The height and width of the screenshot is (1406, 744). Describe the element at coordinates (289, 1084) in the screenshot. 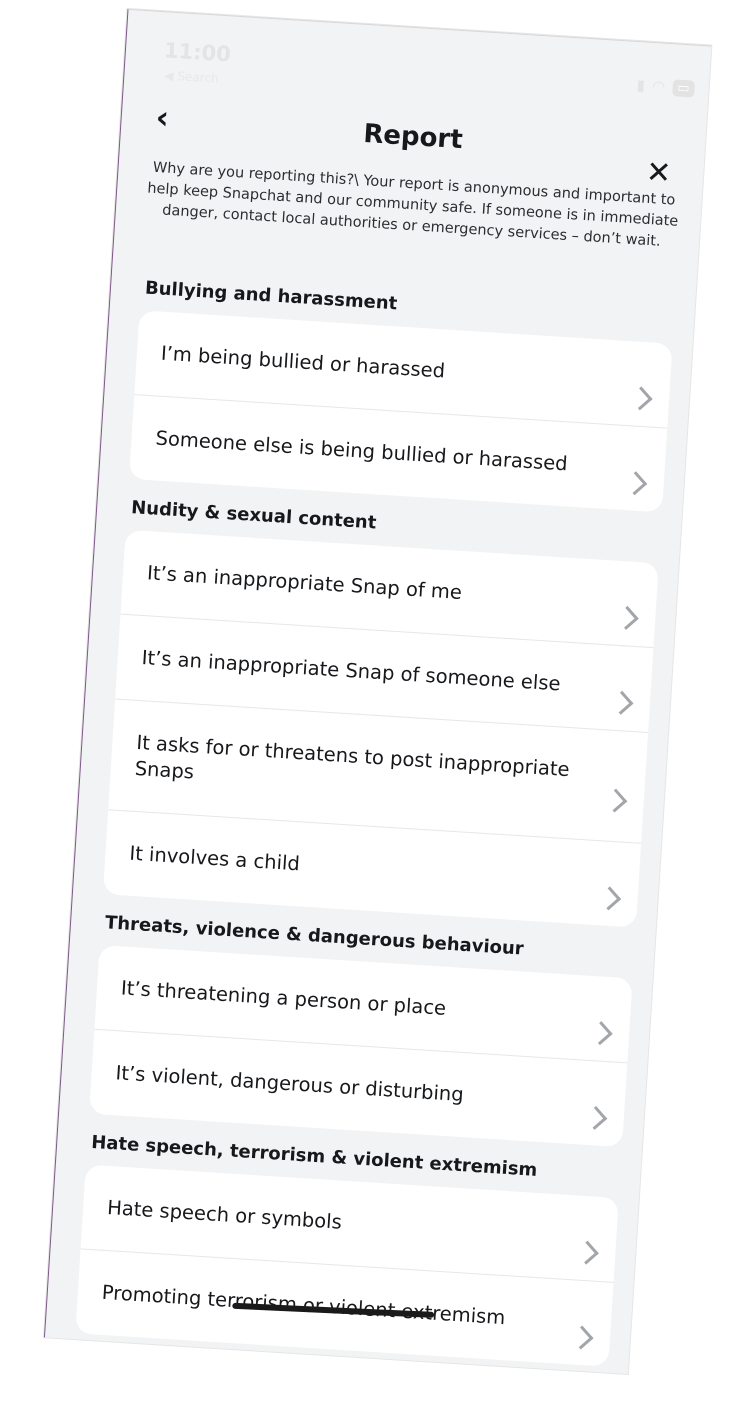

I see `option-label: It’s violent, dangerous or disturbing` at that location.